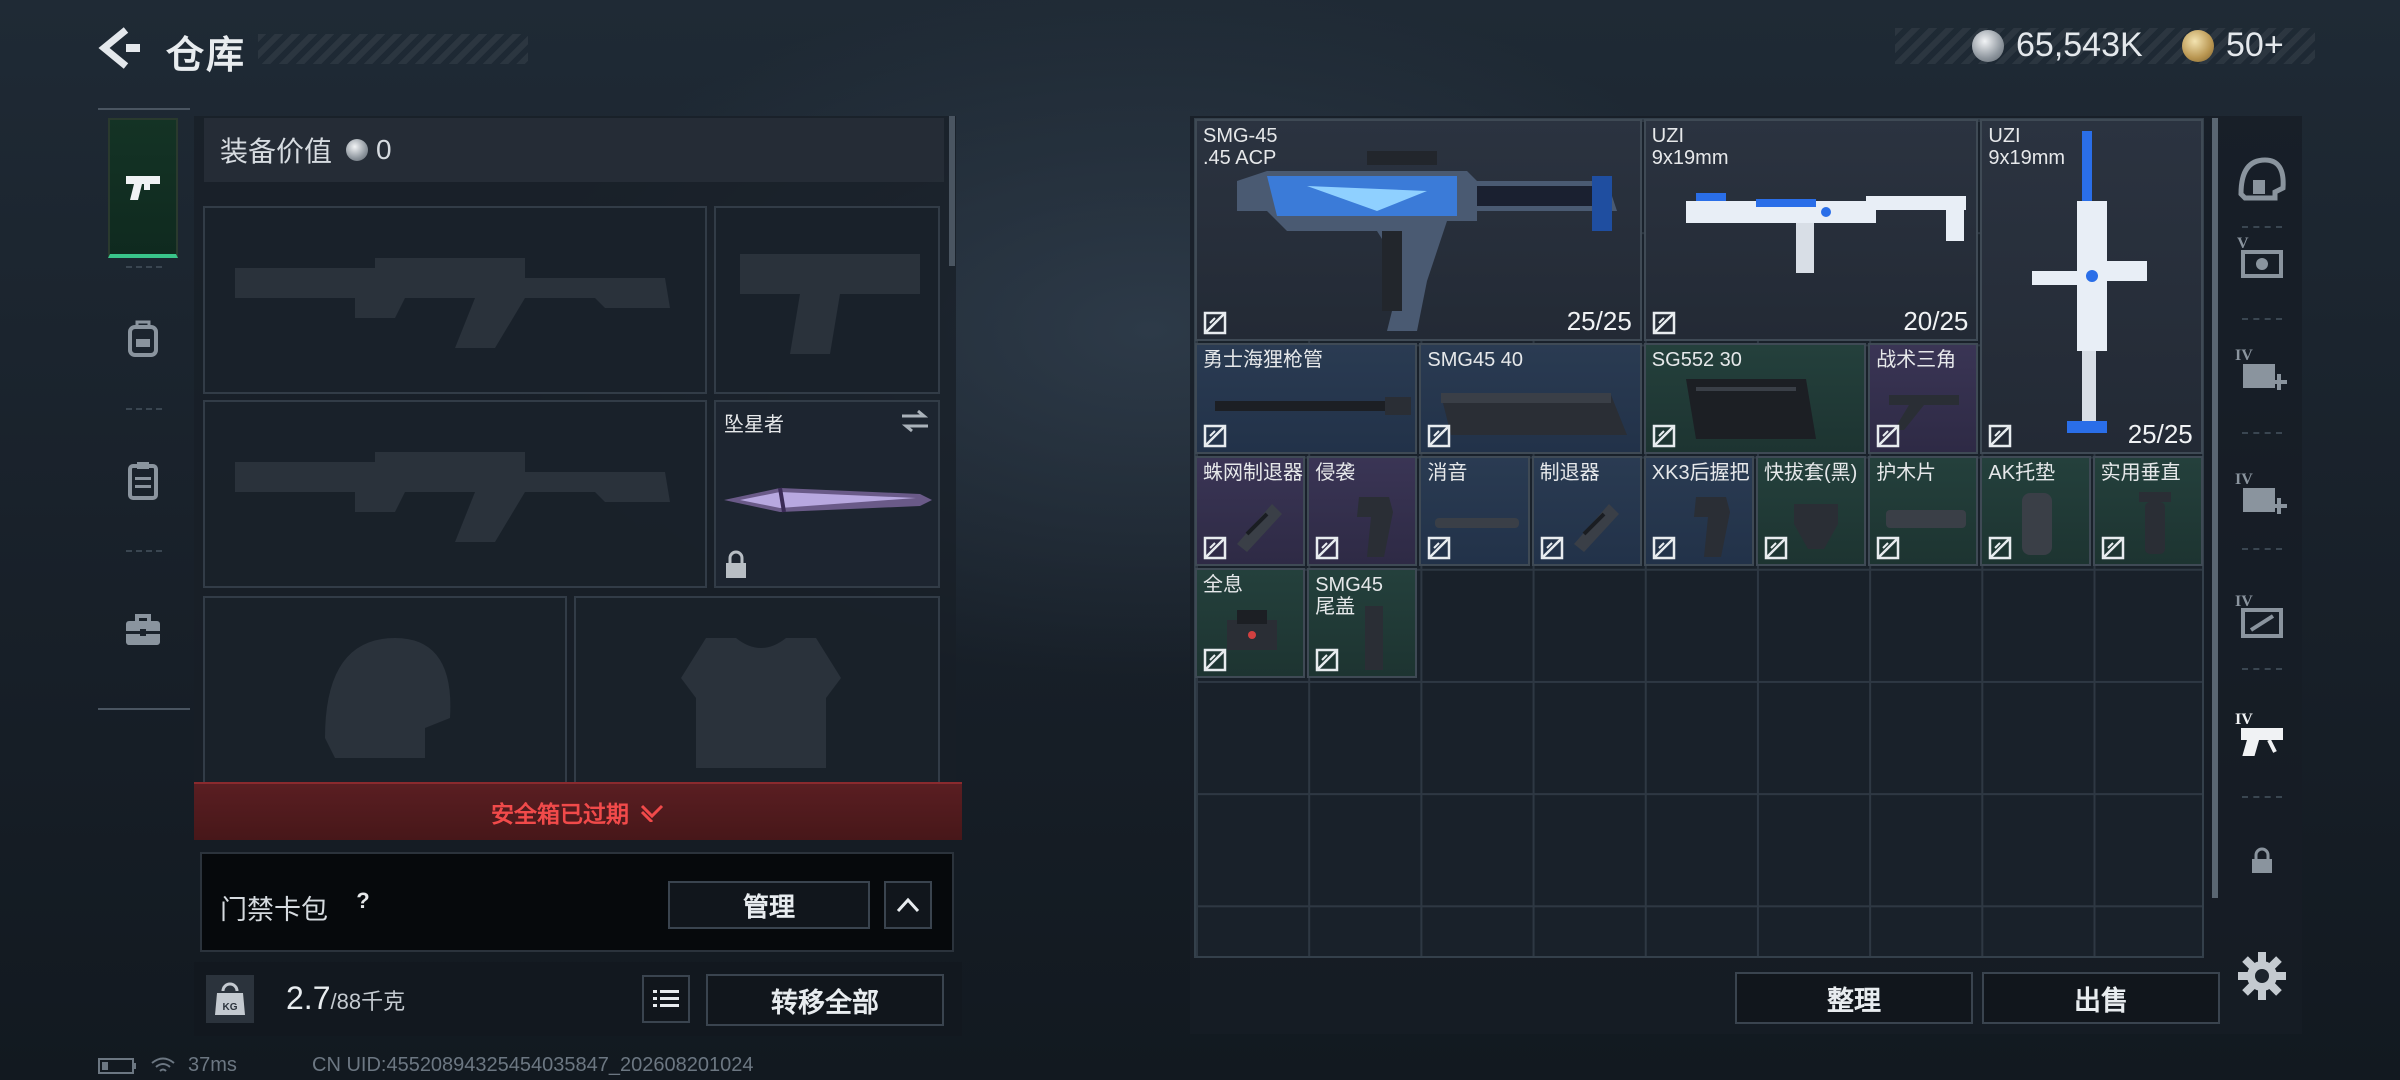 This screenshot has width=2400, height=1080. I want to click on item-name: 制退器, so click(1569, 472).